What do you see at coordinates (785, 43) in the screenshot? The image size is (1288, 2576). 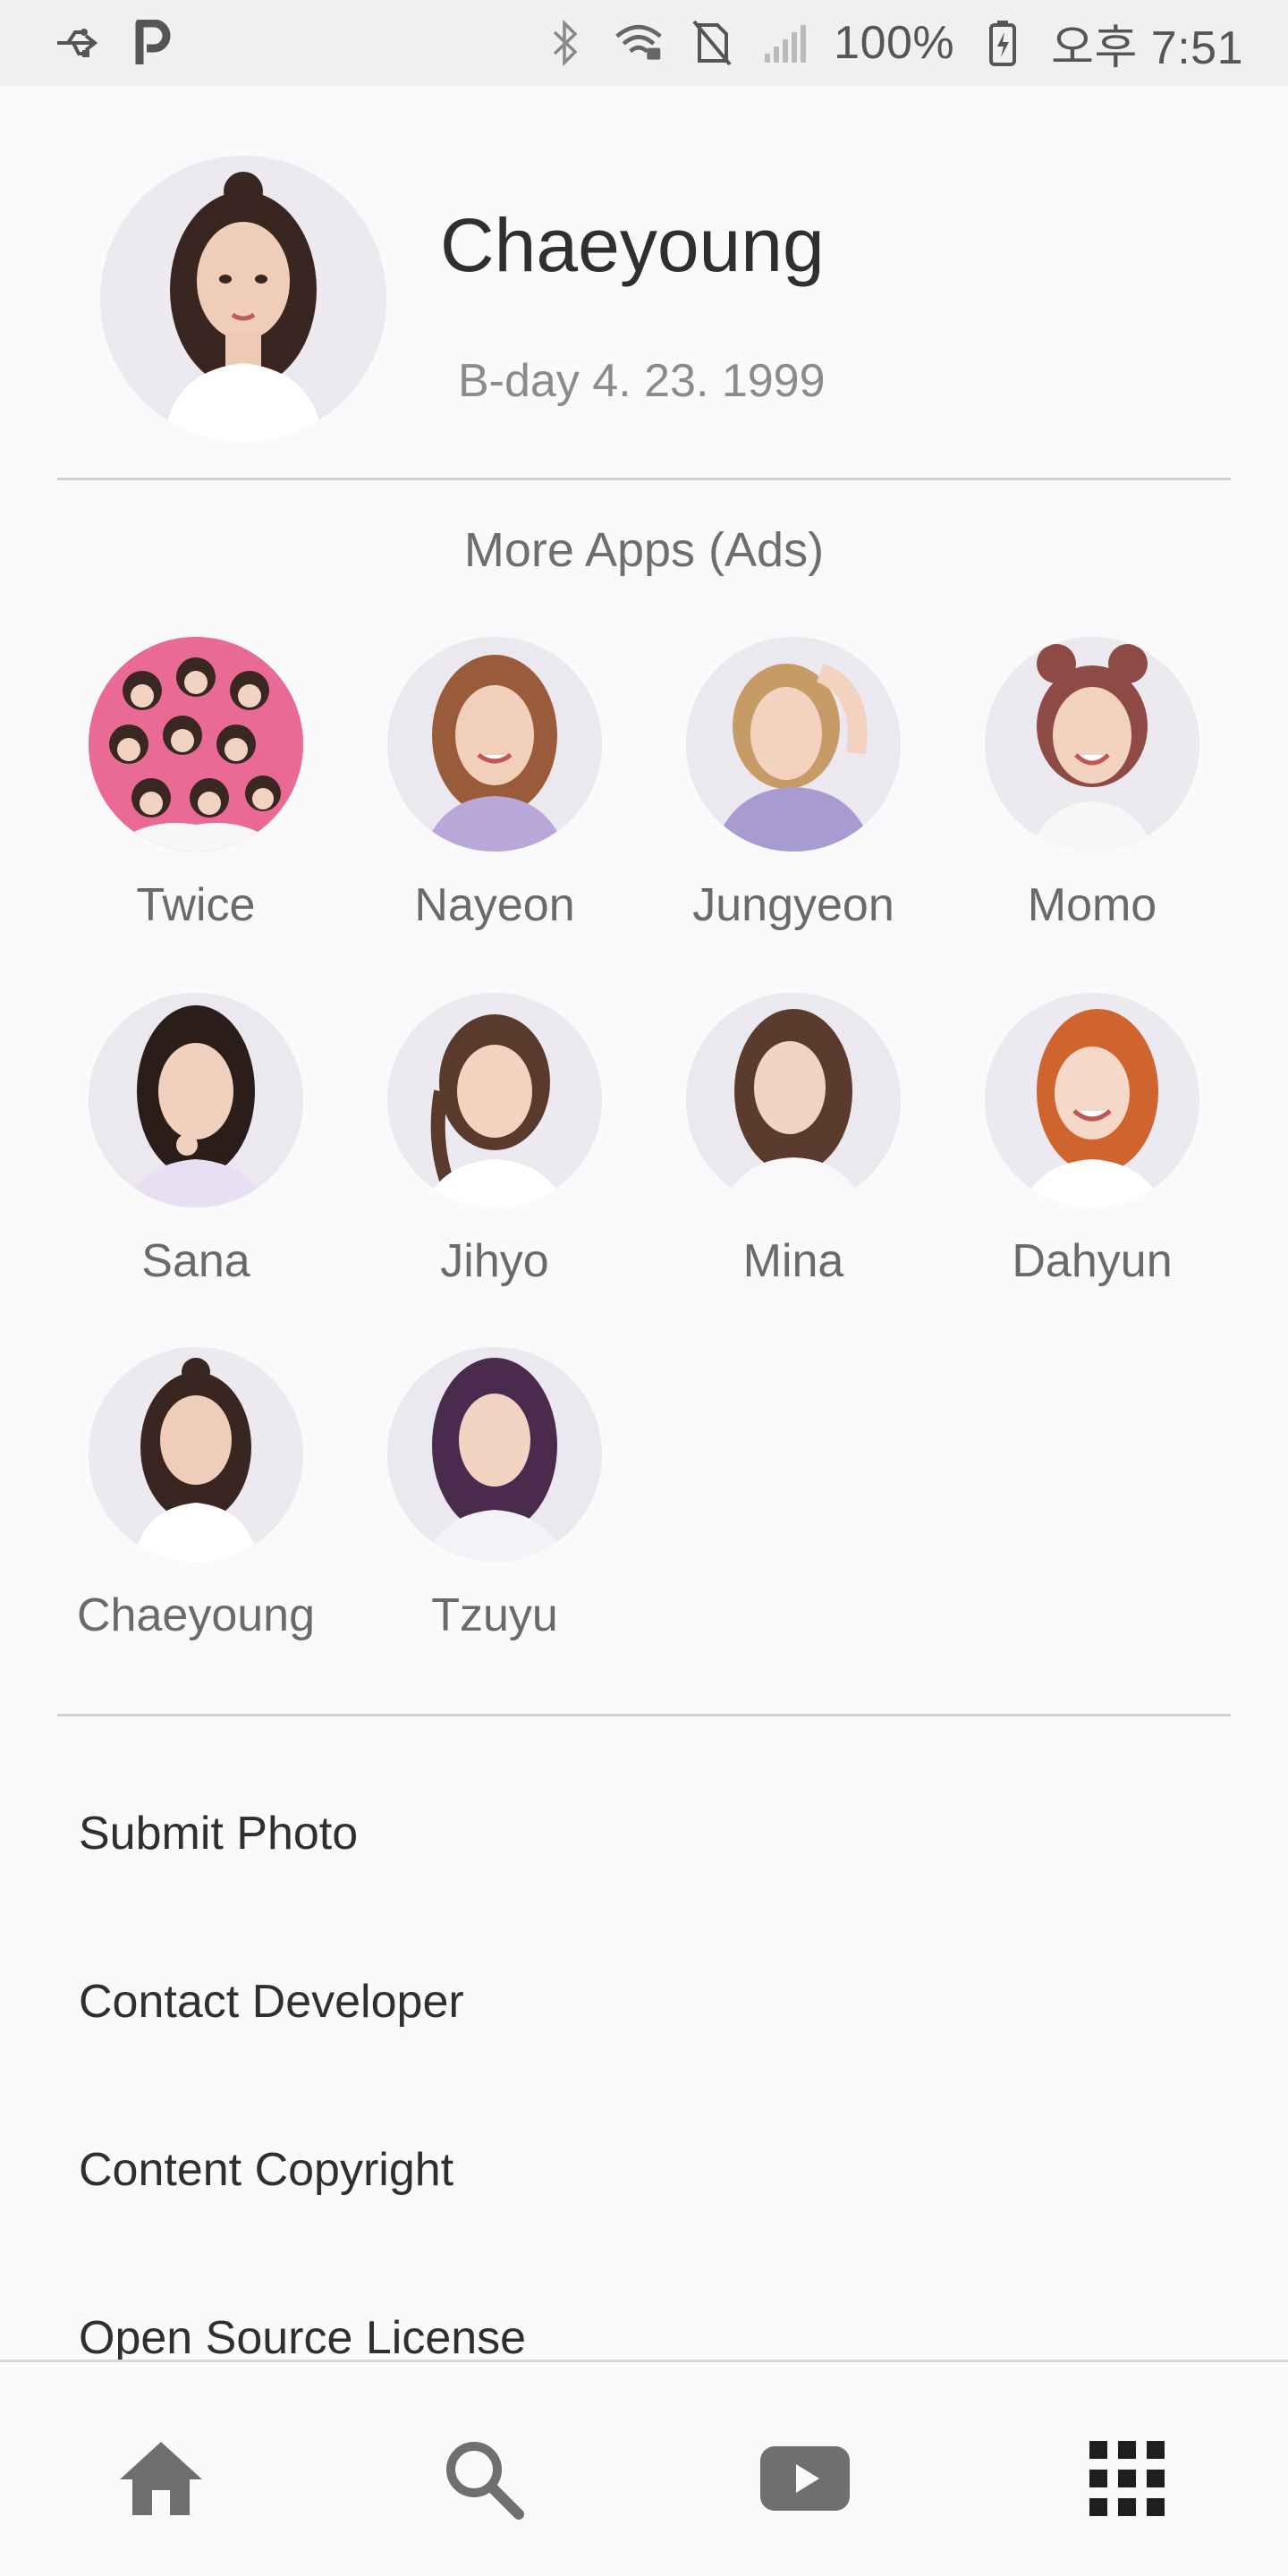 I see `signal-icon` at bounding box center [785, 43].